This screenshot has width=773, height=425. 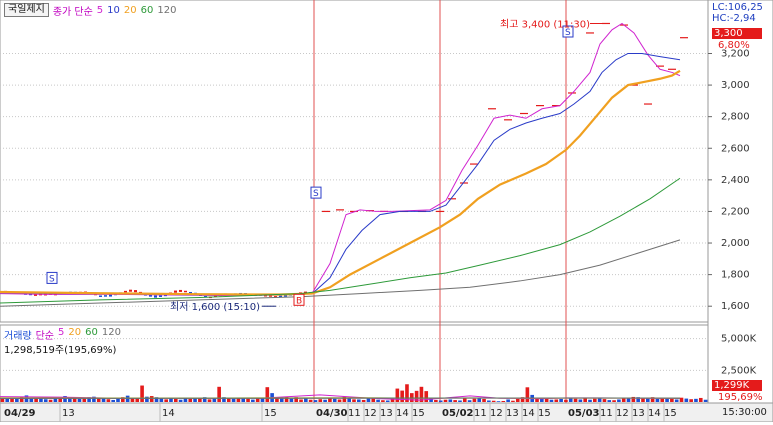 I want to click on stock-name-button: 국일제지, so click(x=26, y=10).